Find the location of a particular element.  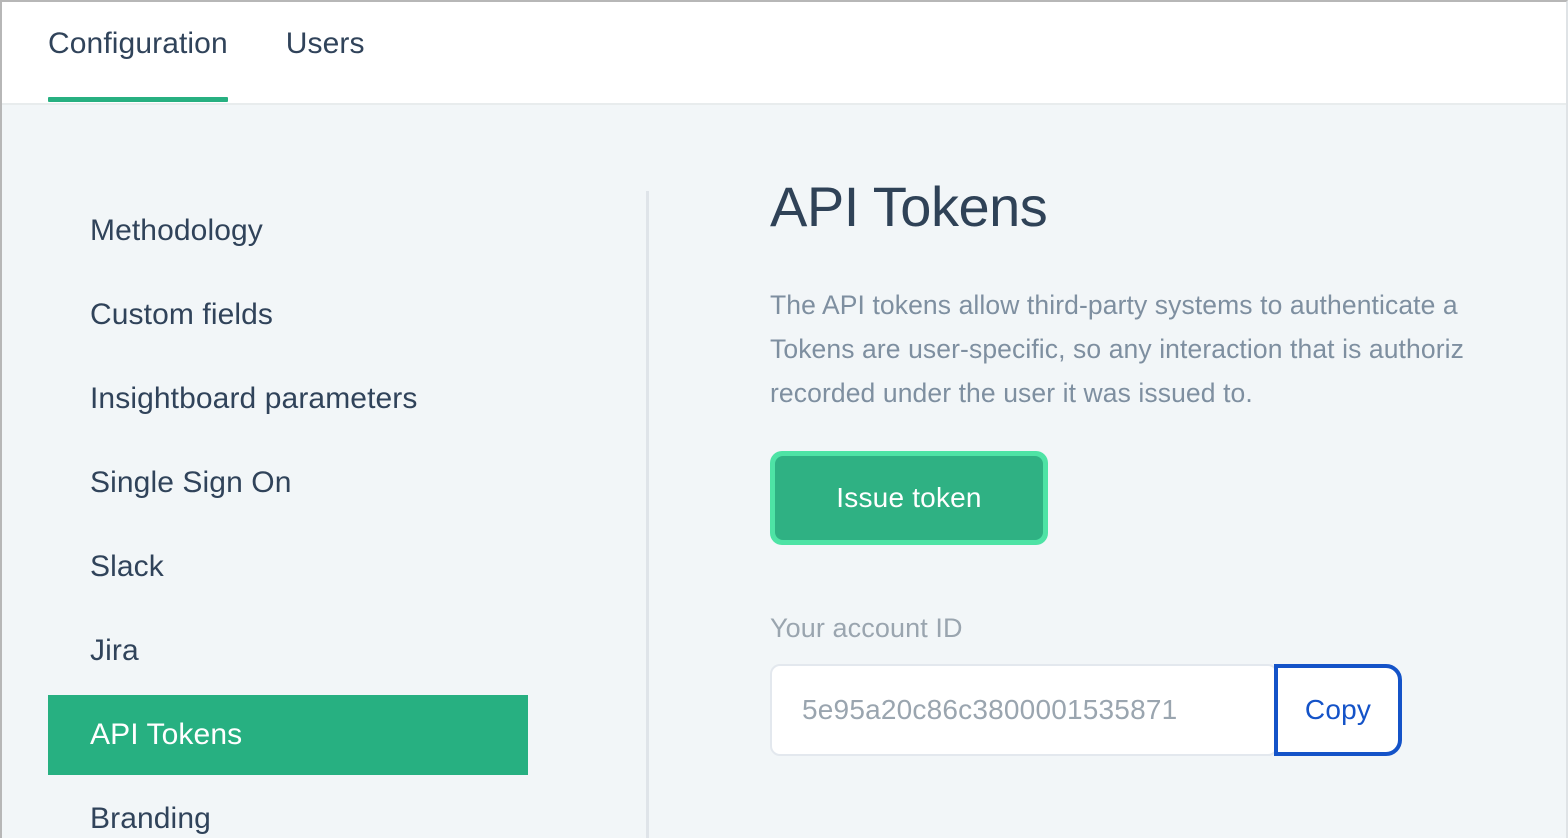

sidebar-item-label: Insightboard parameters is located at coordinates (254, 398).